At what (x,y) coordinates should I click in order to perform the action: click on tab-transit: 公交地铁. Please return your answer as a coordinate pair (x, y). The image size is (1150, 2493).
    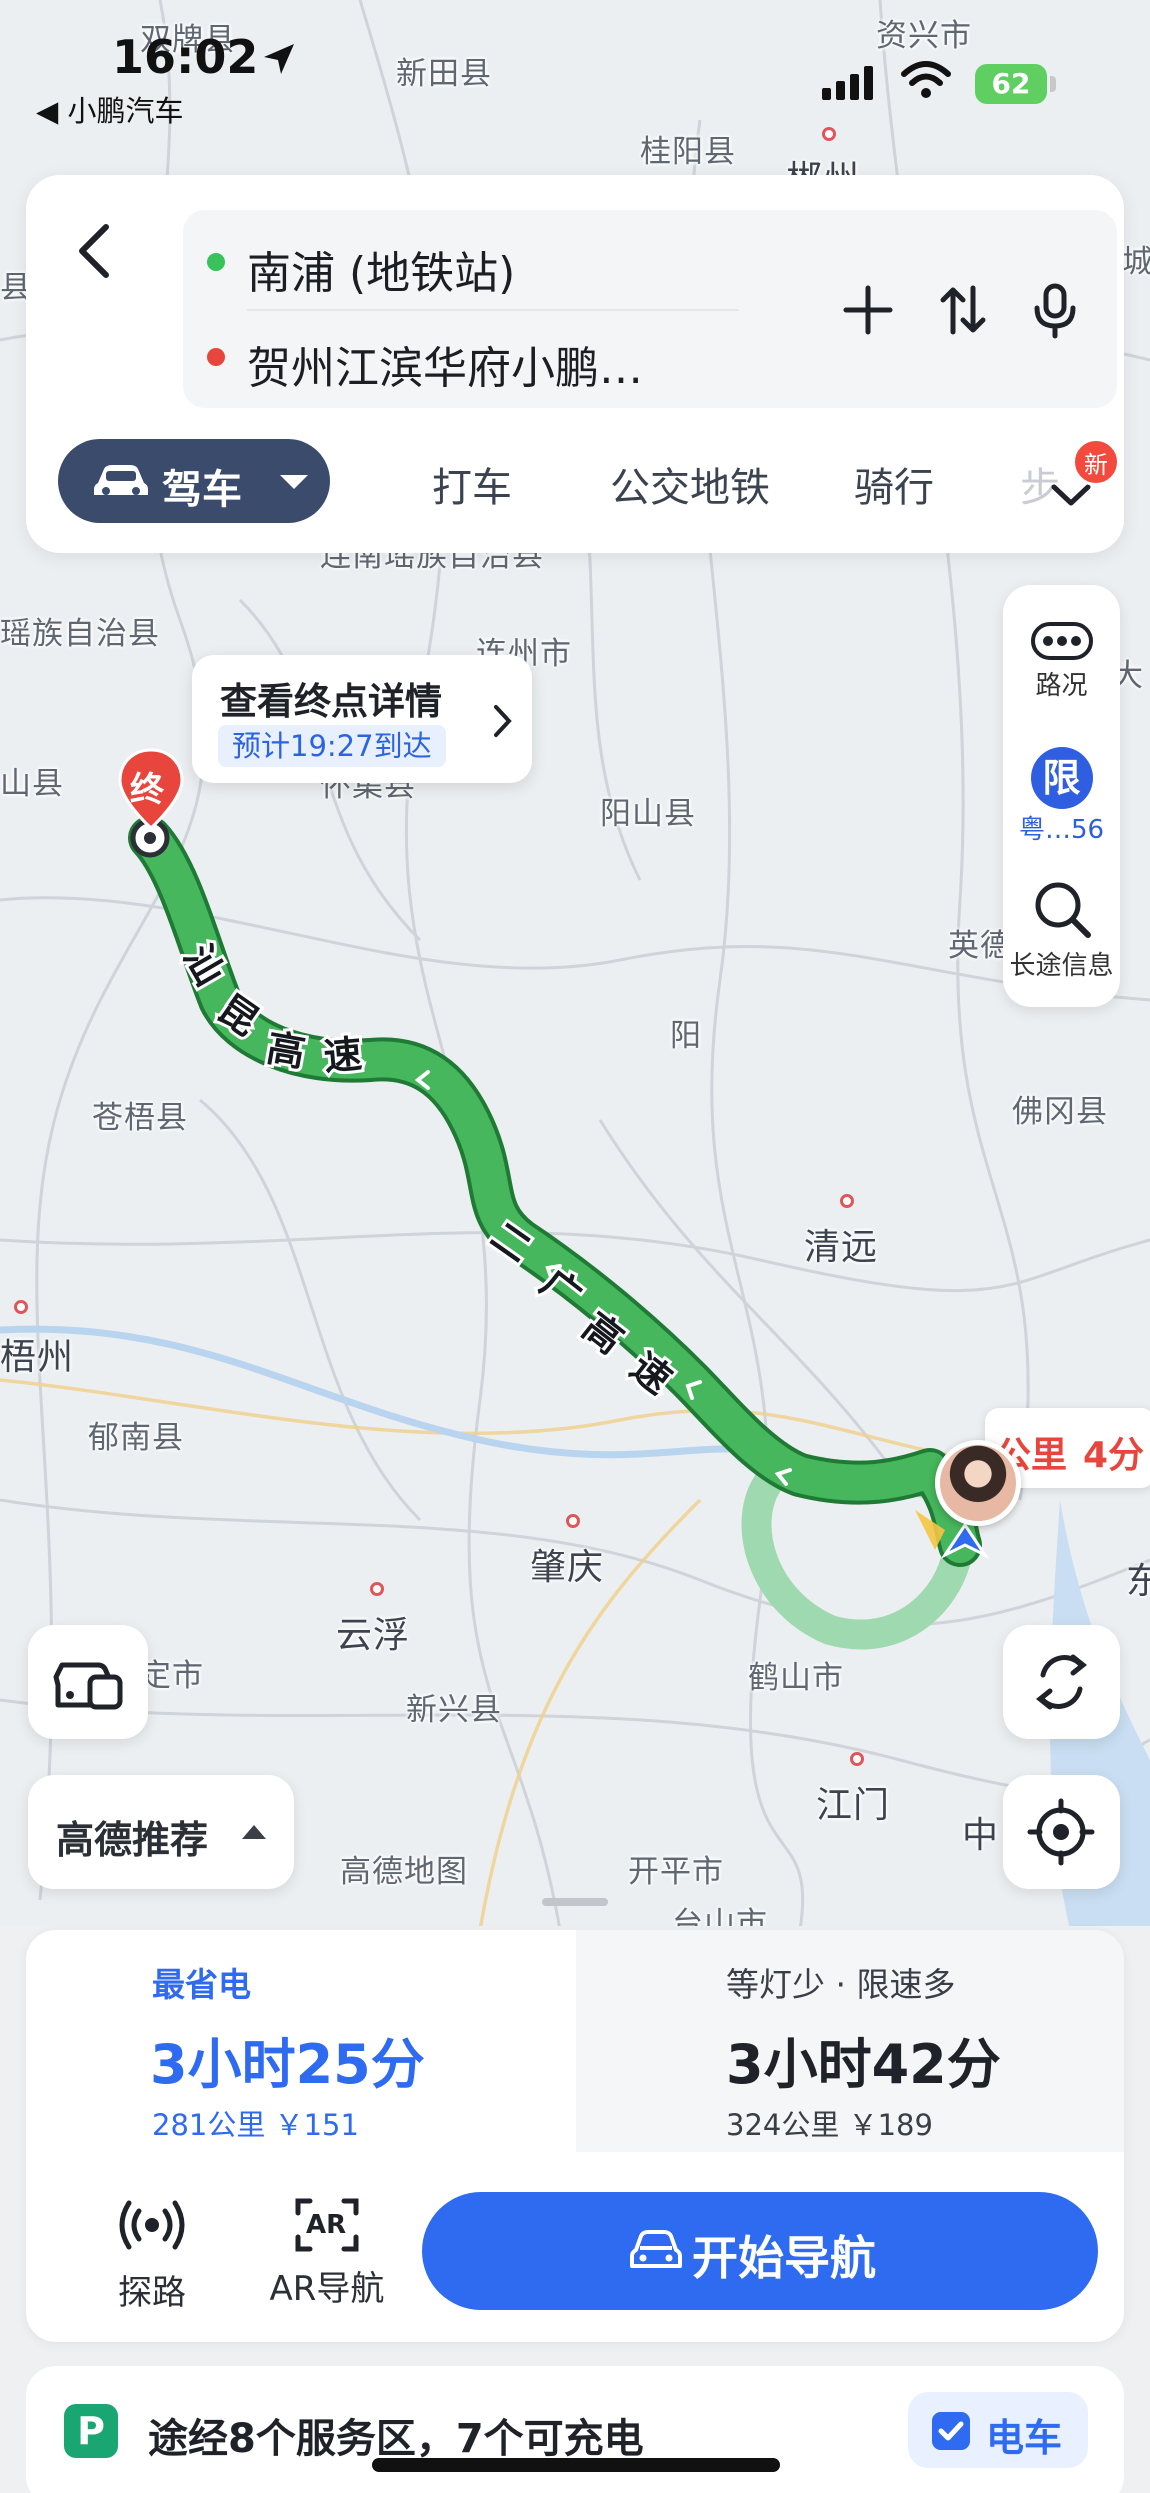
    Looking at the image, I should click on (690, 484).